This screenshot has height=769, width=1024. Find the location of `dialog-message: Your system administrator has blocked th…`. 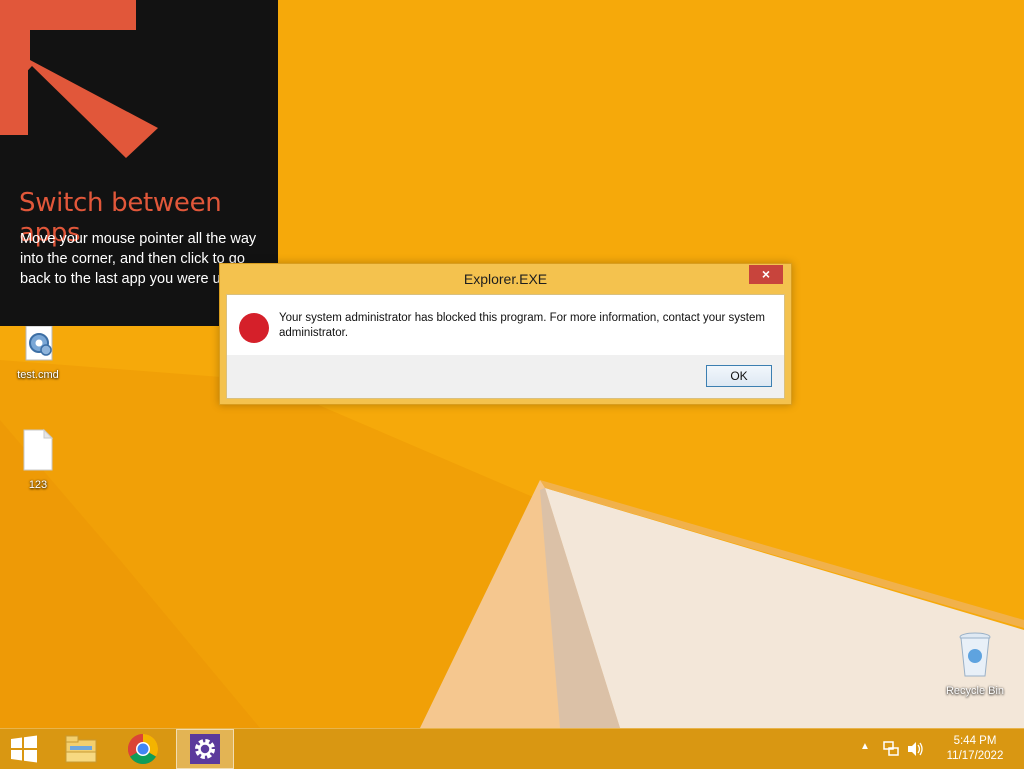

dialog-message: Your system administrator has blocked th… is located at coordinates (522, 325).